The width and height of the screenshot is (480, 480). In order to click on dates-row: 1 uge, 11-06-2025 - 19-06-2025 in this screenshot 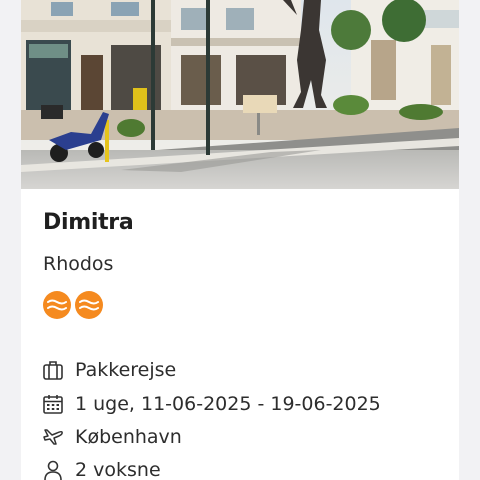, I will do `click(211, 404)`.